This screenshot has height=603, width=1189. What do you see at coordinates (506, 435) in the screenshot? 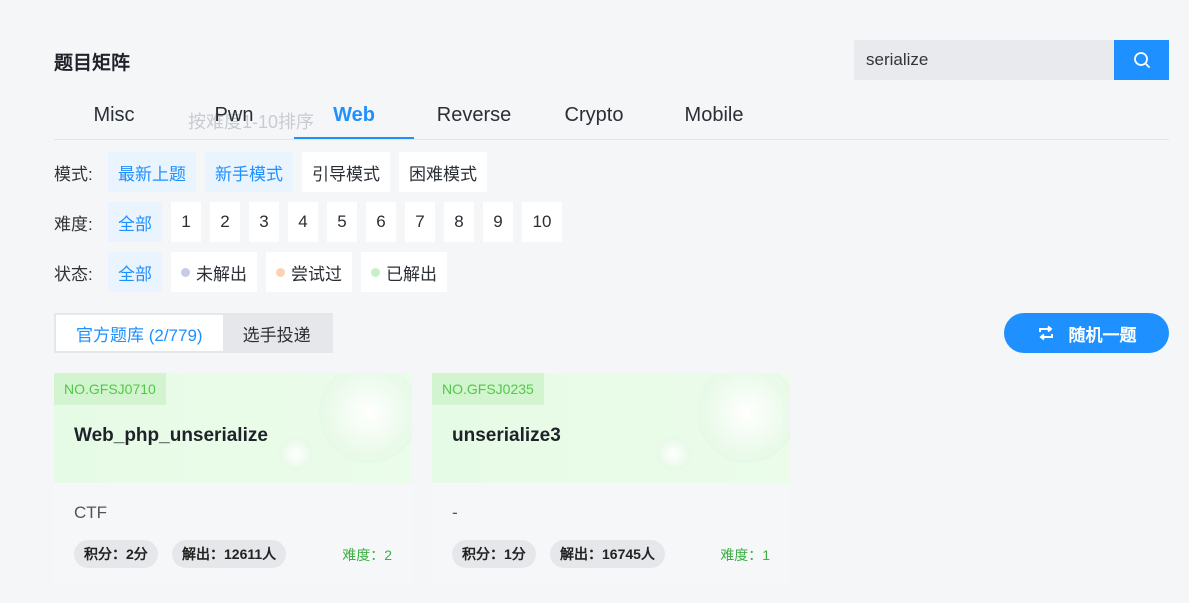
I see `challenge-name: unserialize3` at bounding box center [506, 435].